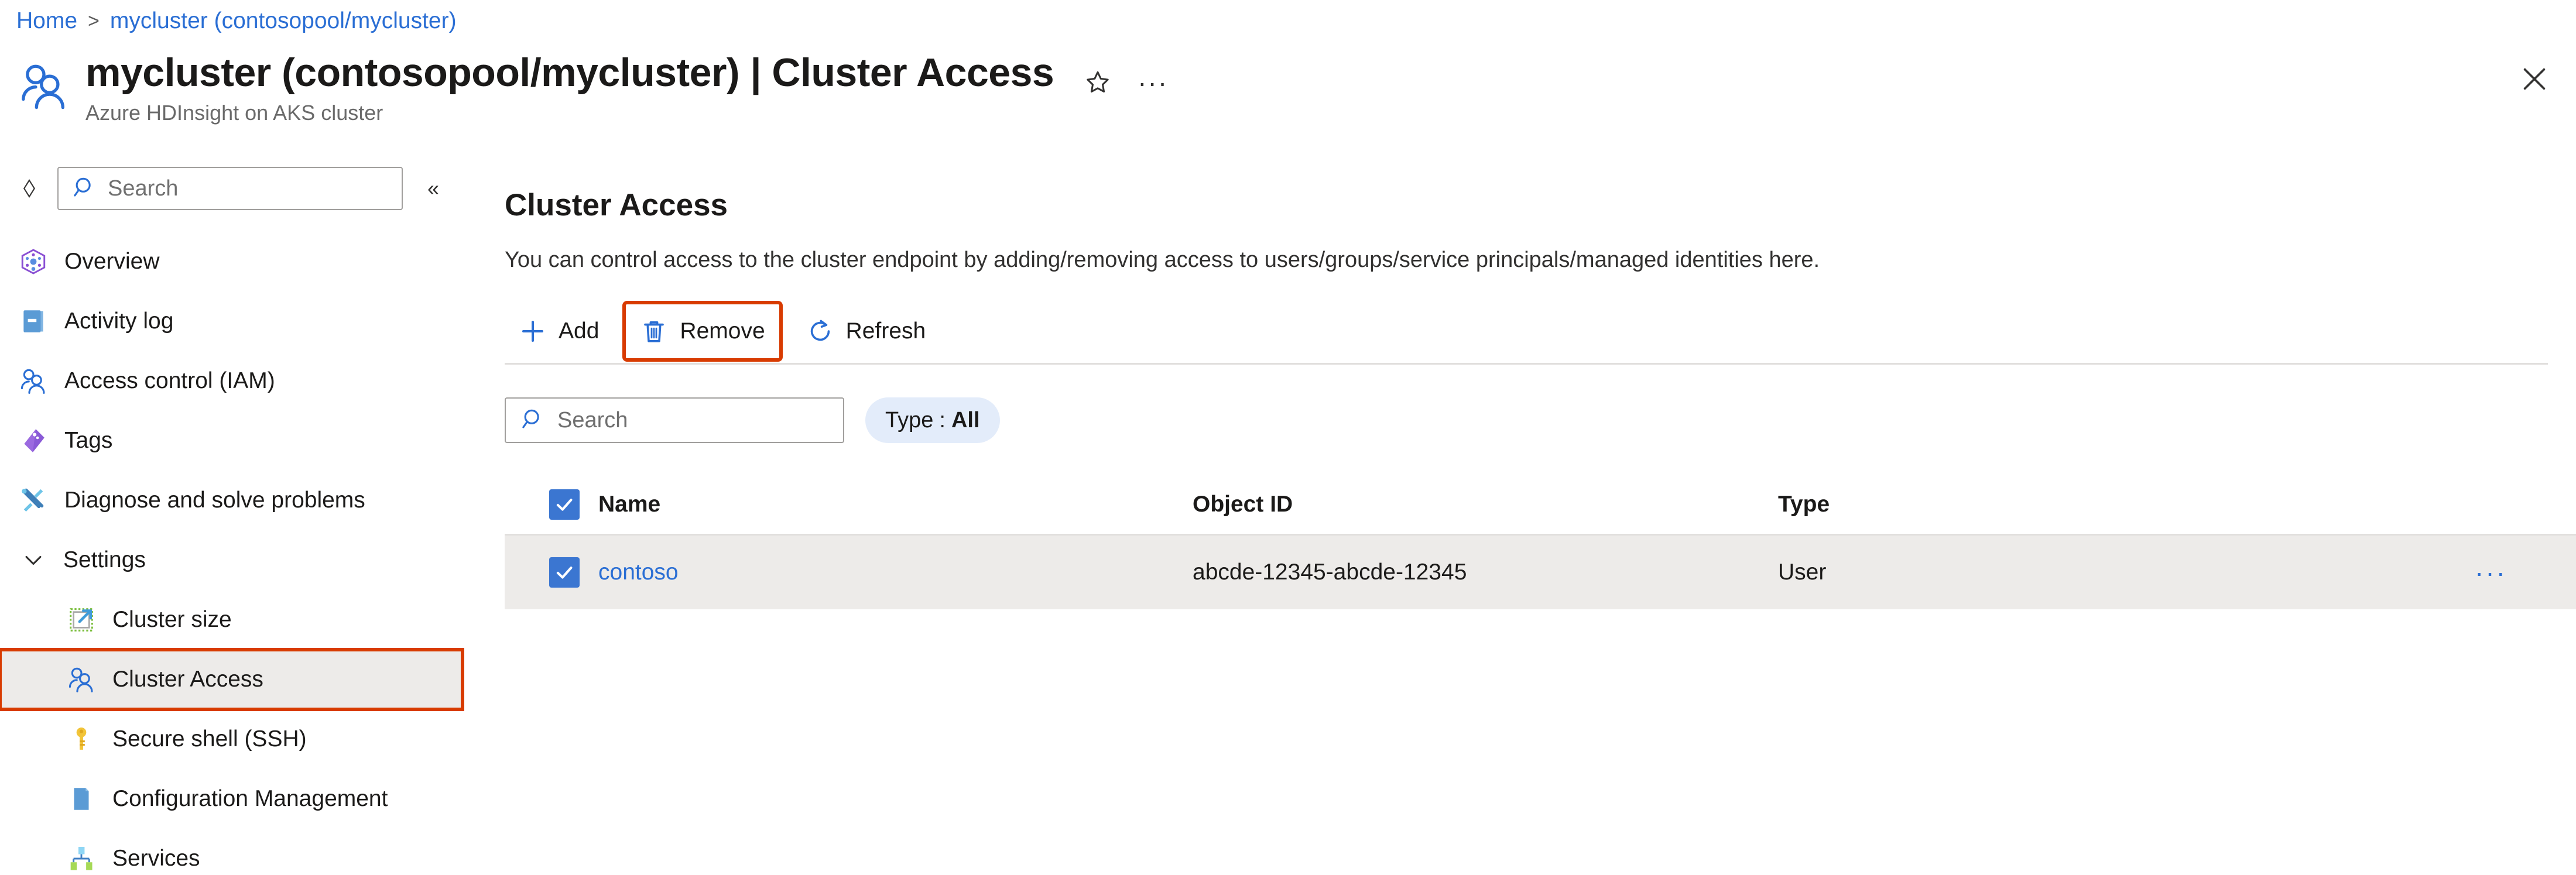 This screenshot has height=875, width=2576. Describe the element at coordinates (214, 501) in the screenshot. I see `sidebar-item-label: Diagnose and solve problems` at that location.